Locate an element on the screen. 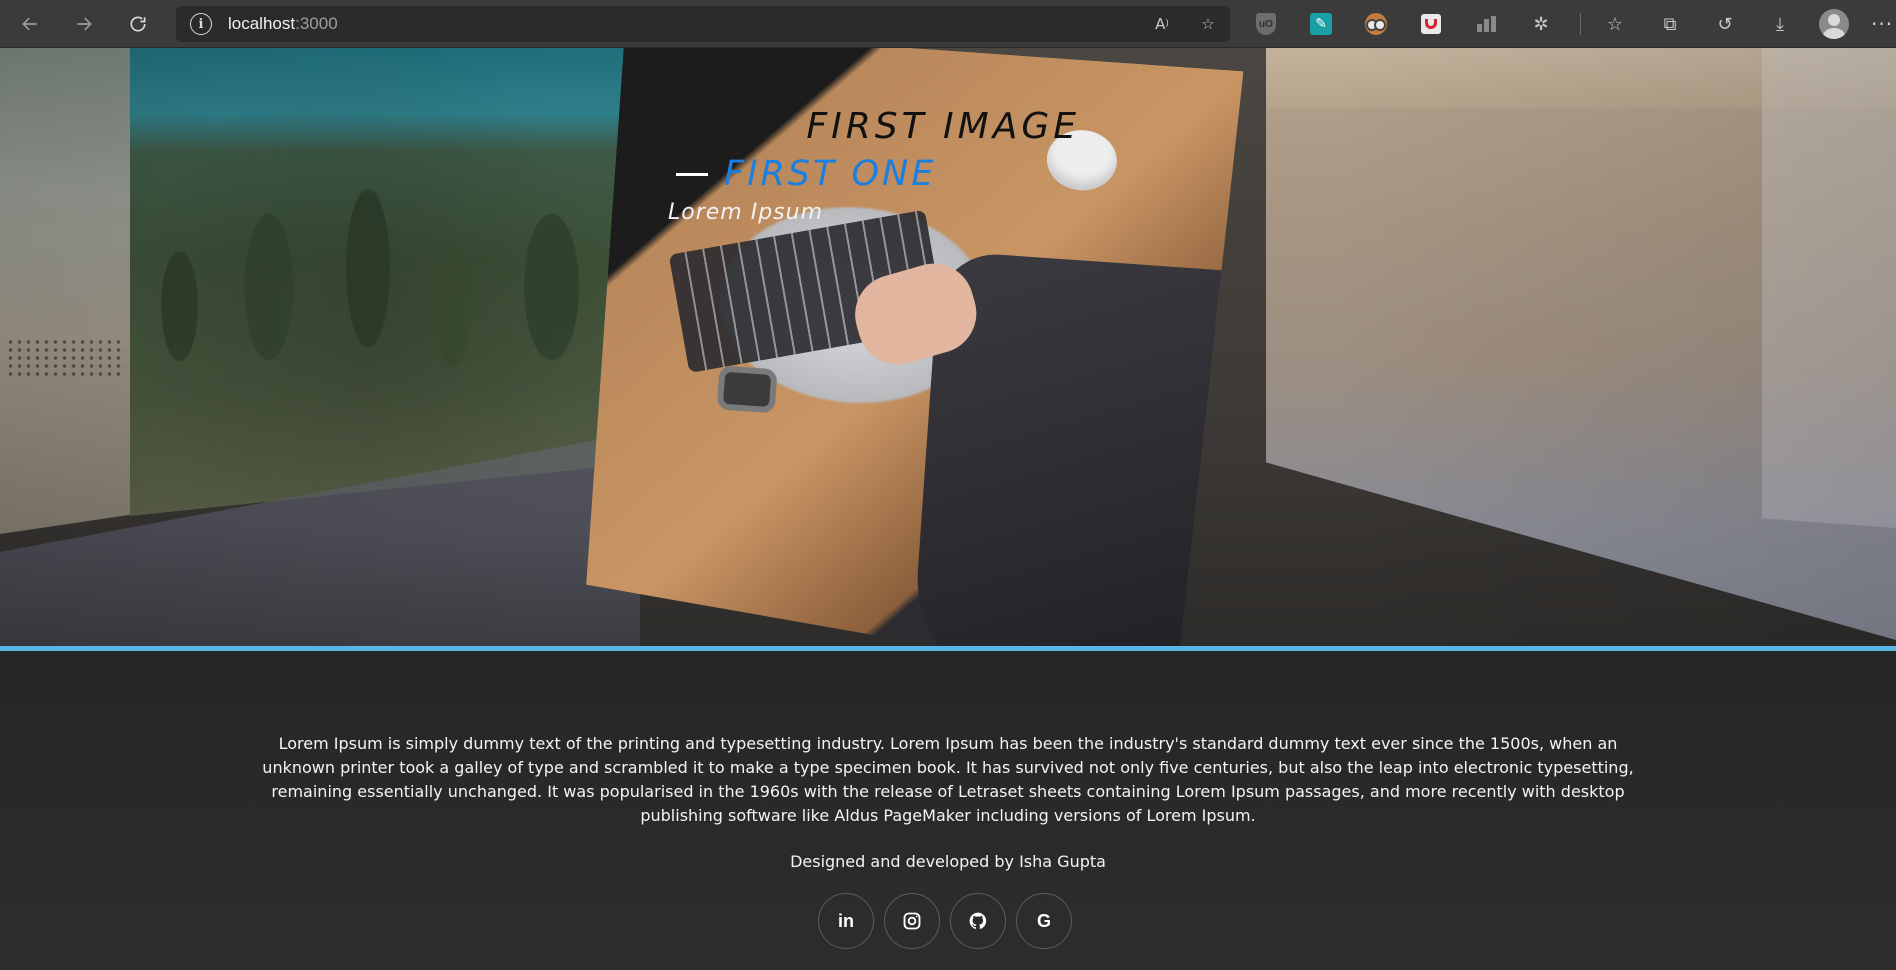 The height and width of the screenshot is (970, 1896). social-links: in G is located at coordinates (945, 921).